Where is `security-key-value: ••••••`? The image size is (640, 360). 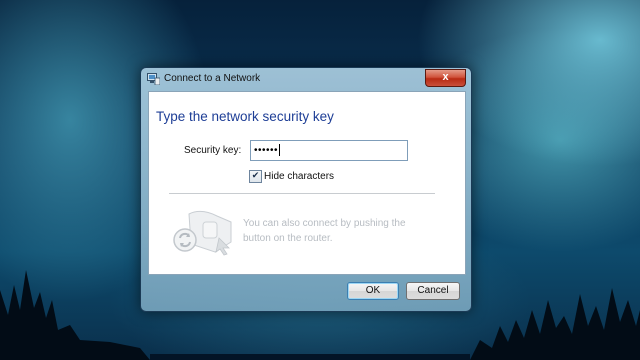 security-key-value: •••••• is located at coordinates (266, 150).